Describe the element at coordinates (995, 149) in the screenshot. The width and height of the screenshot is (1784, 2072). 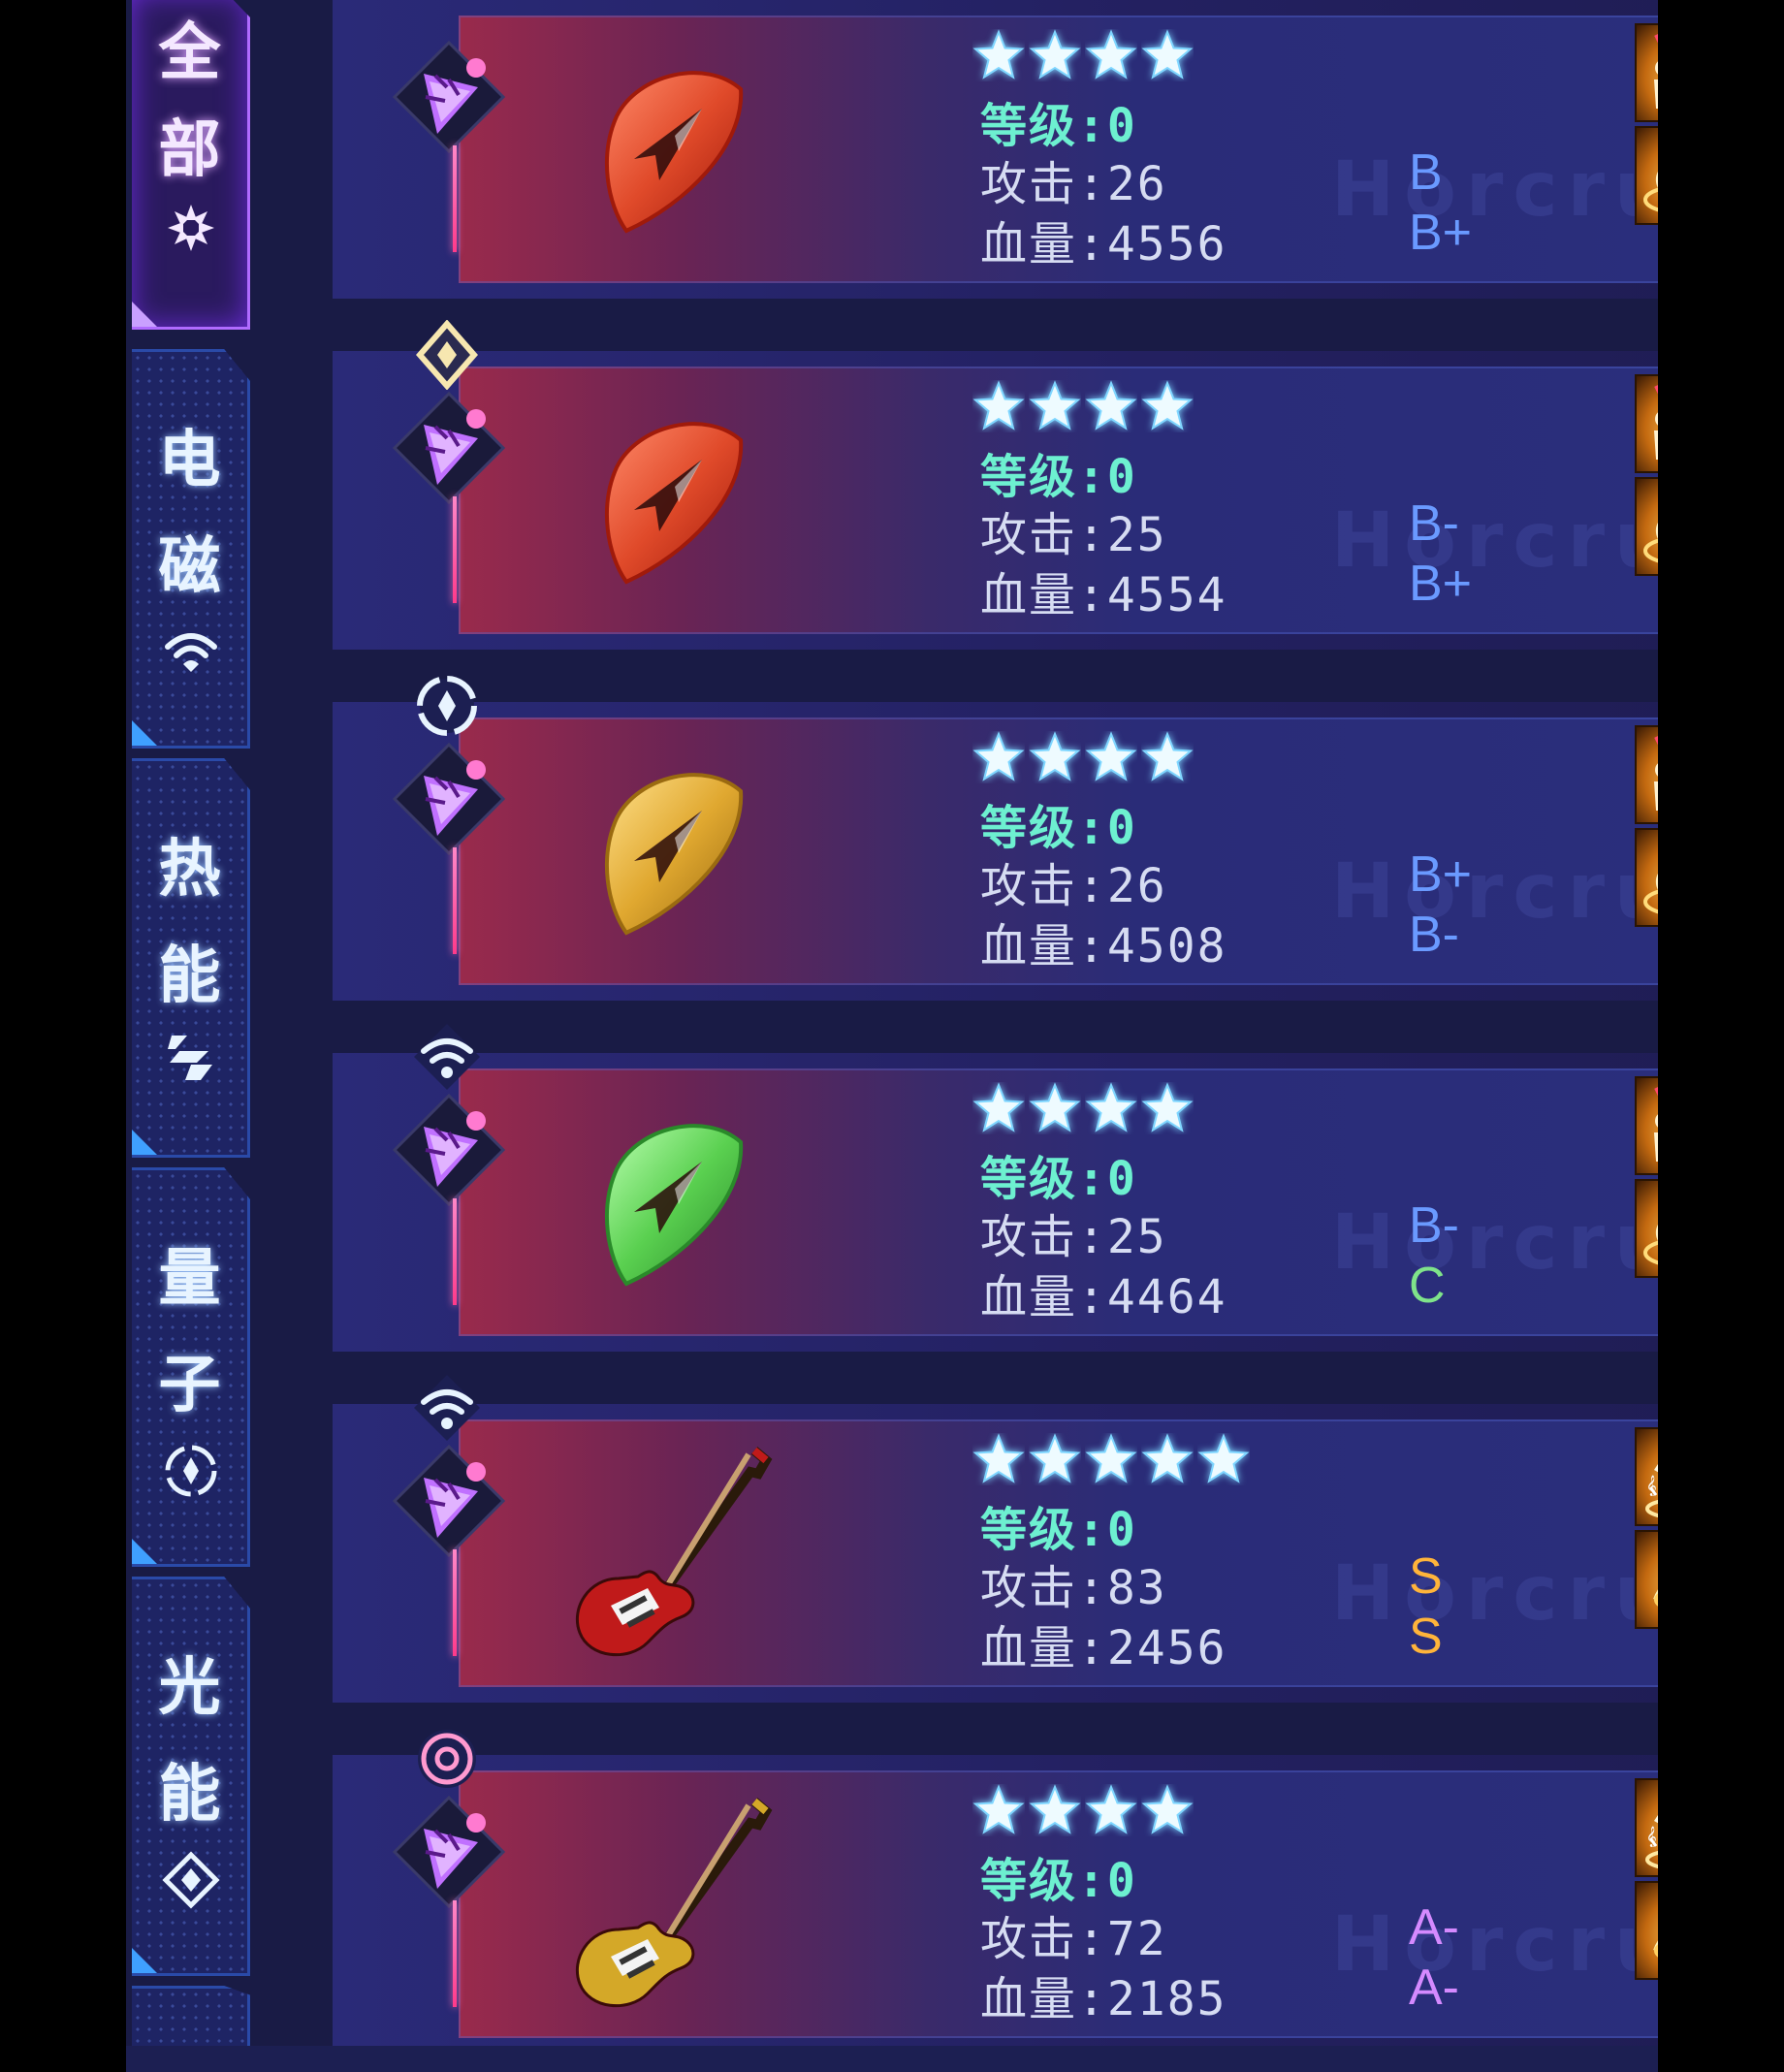
I see `item-card: Horcrux等级:0攻击:26血量:4556BB+` at that location.